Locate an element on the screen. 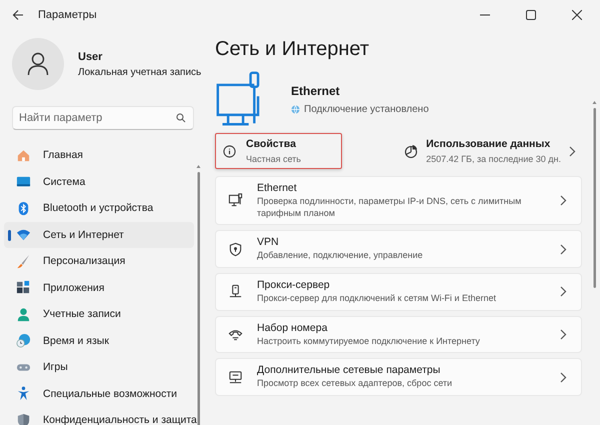  info-icon is located at coordinates (229, 151).